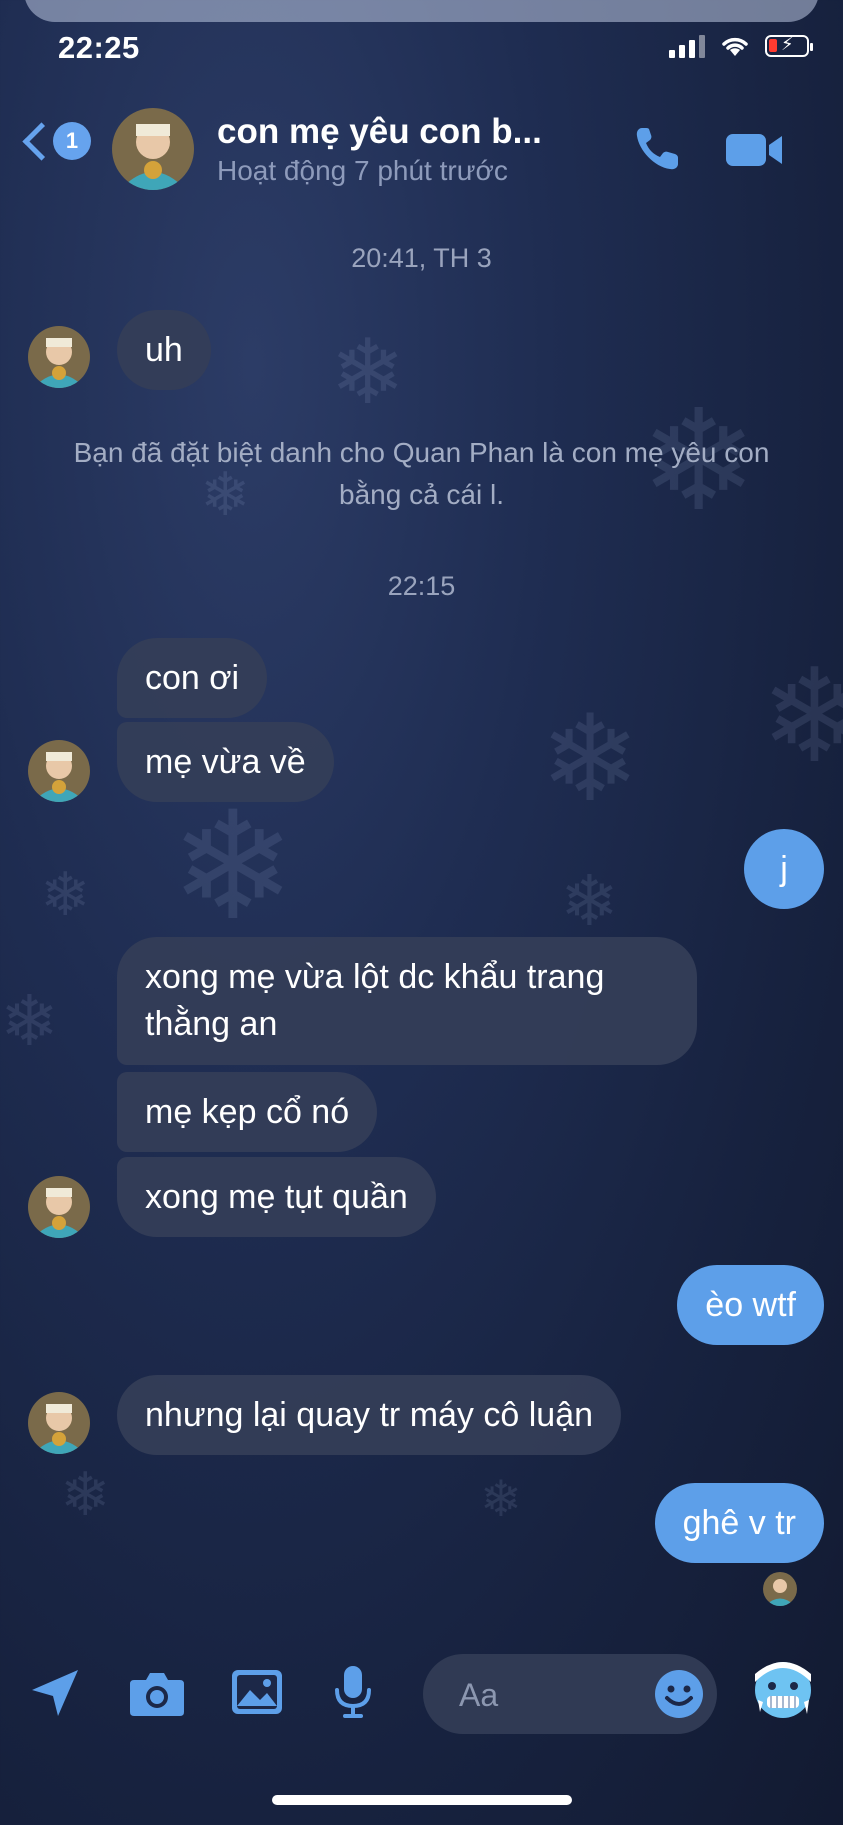 The height and width of the screenshot is (1825, 843). I want to click on status-icons: ⚡, so click(741, 46).